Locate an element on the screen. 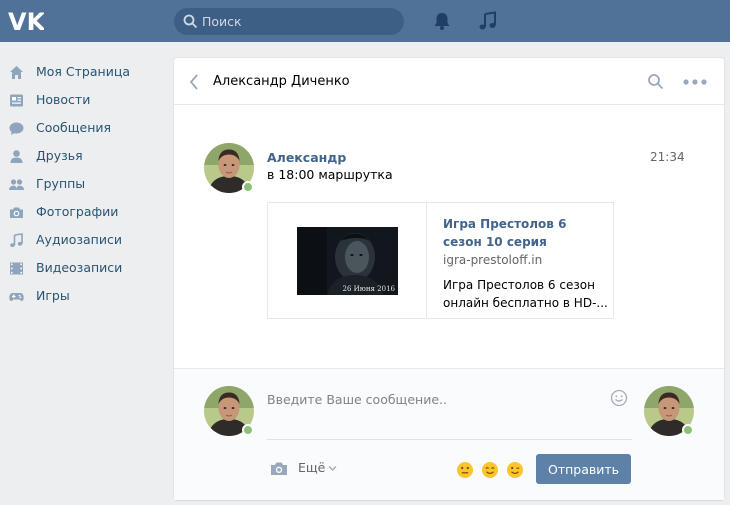 This screenshot has width=730, height=505. svg-text: VK is located at coordinates (26, 21).